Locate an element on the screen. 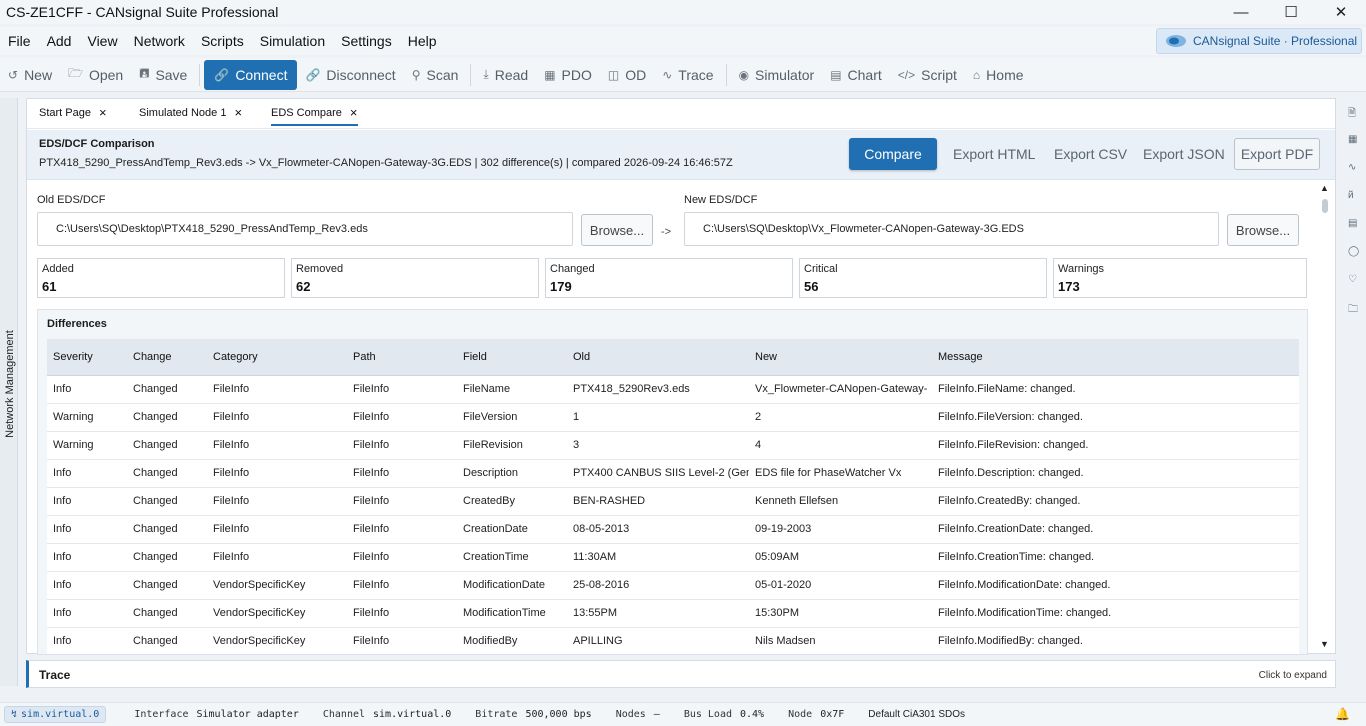 This screenshot has width=1366, height=726. trace-panel: Trace Click to expand is located at coordinates (681, 674).